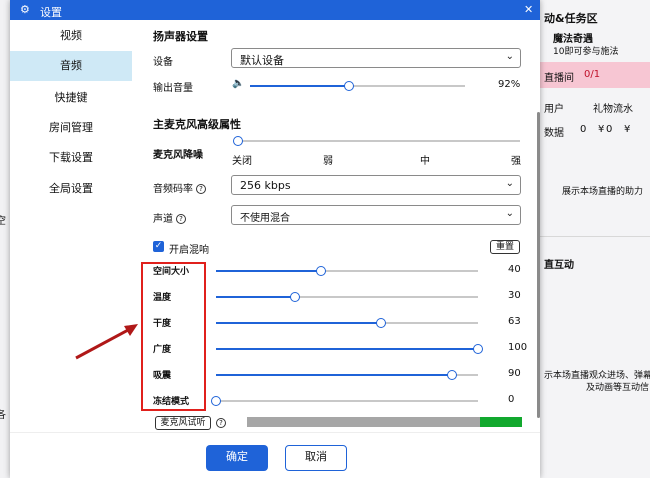 This screenshot has height=478, width=650. What do you see at coordinates (603, 192) in the screenshot?
I see `bg-assist-text: 展示本场直播的助力` at bounding box center [603, 192].